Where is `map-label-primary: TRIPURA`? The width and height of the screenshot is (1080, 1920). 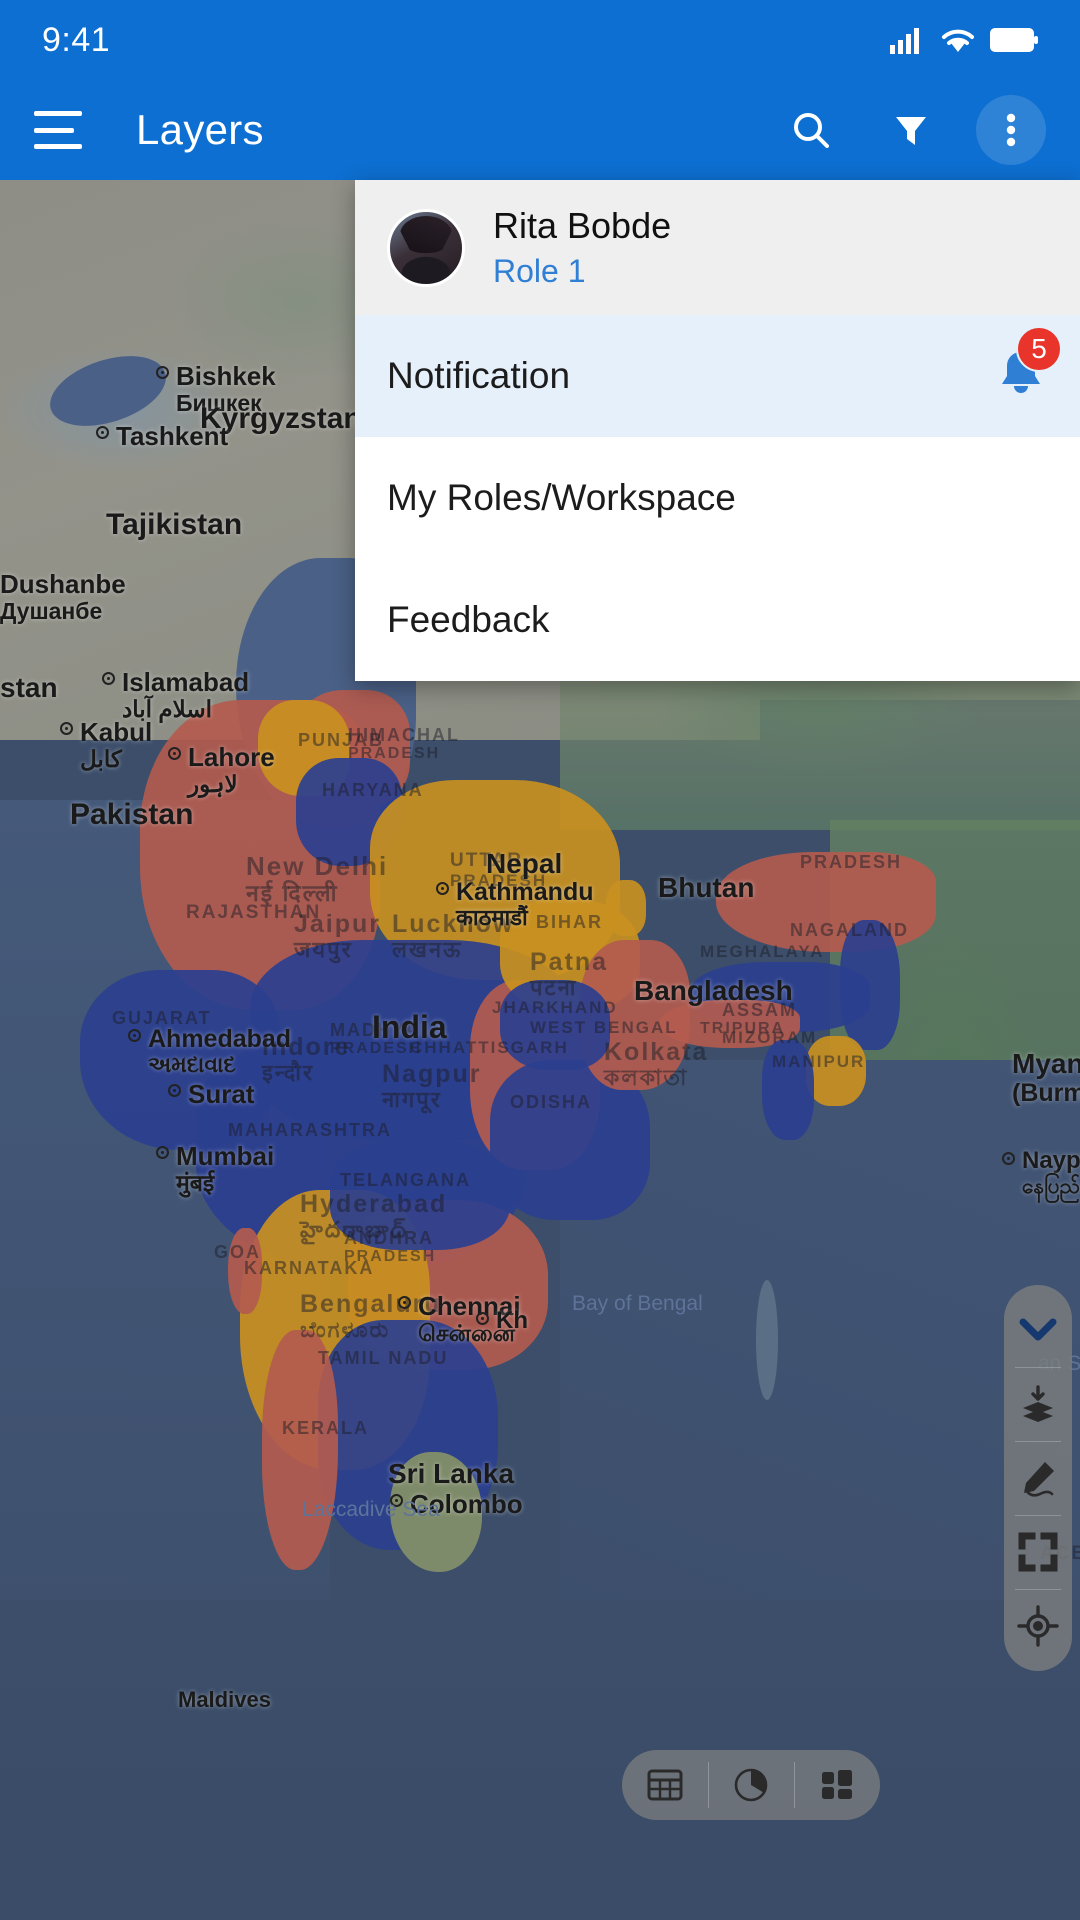
map-label-primary: TRIPURA is located at coordinates (743, 1028).